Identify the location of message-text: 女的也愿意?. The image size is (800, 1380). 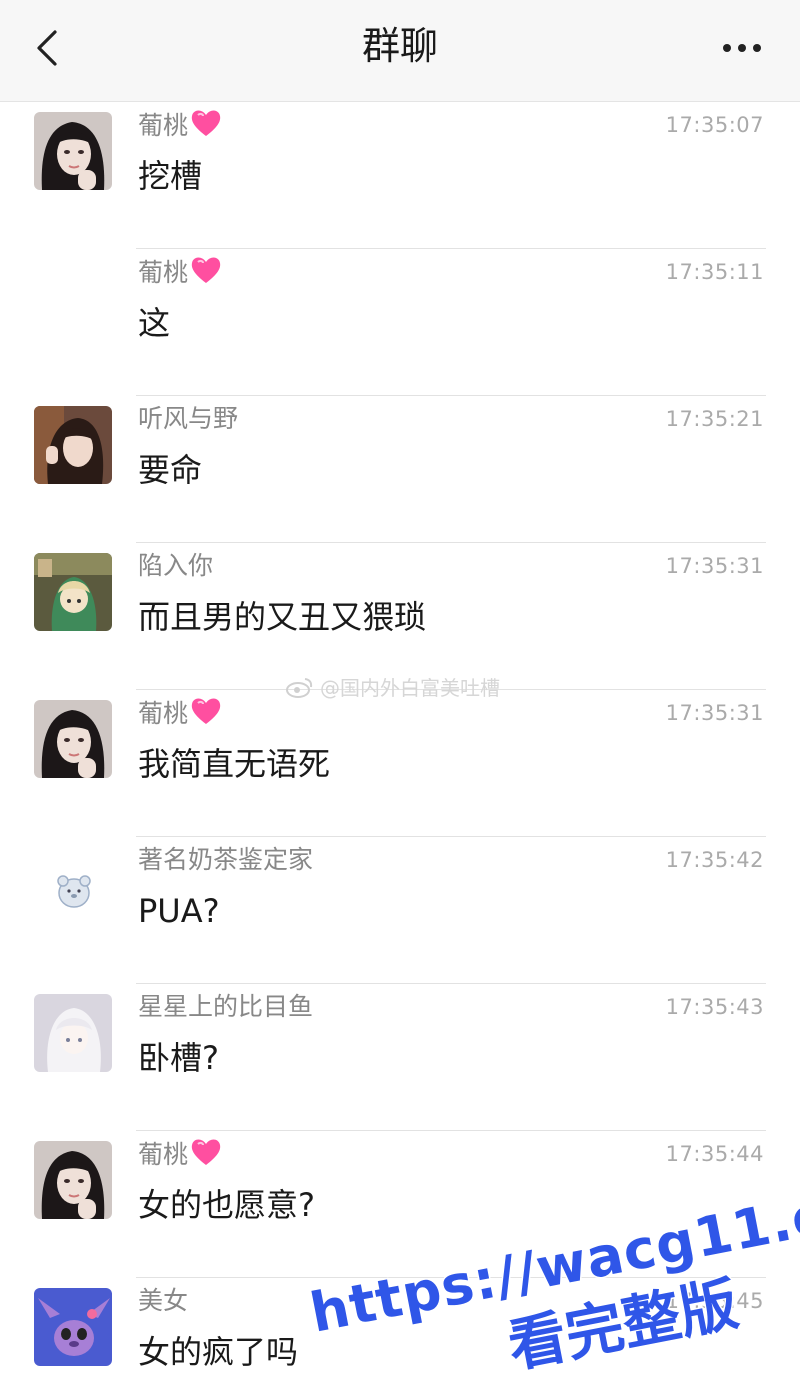
(226, 1205).